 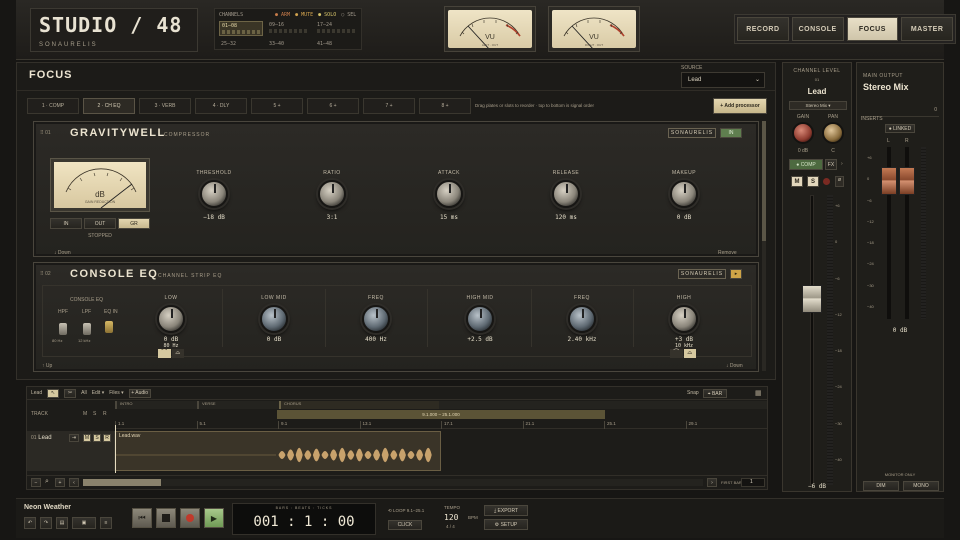 I want to click on drag-handle-icon: ⠿ 02, so click(x=45, y=274).